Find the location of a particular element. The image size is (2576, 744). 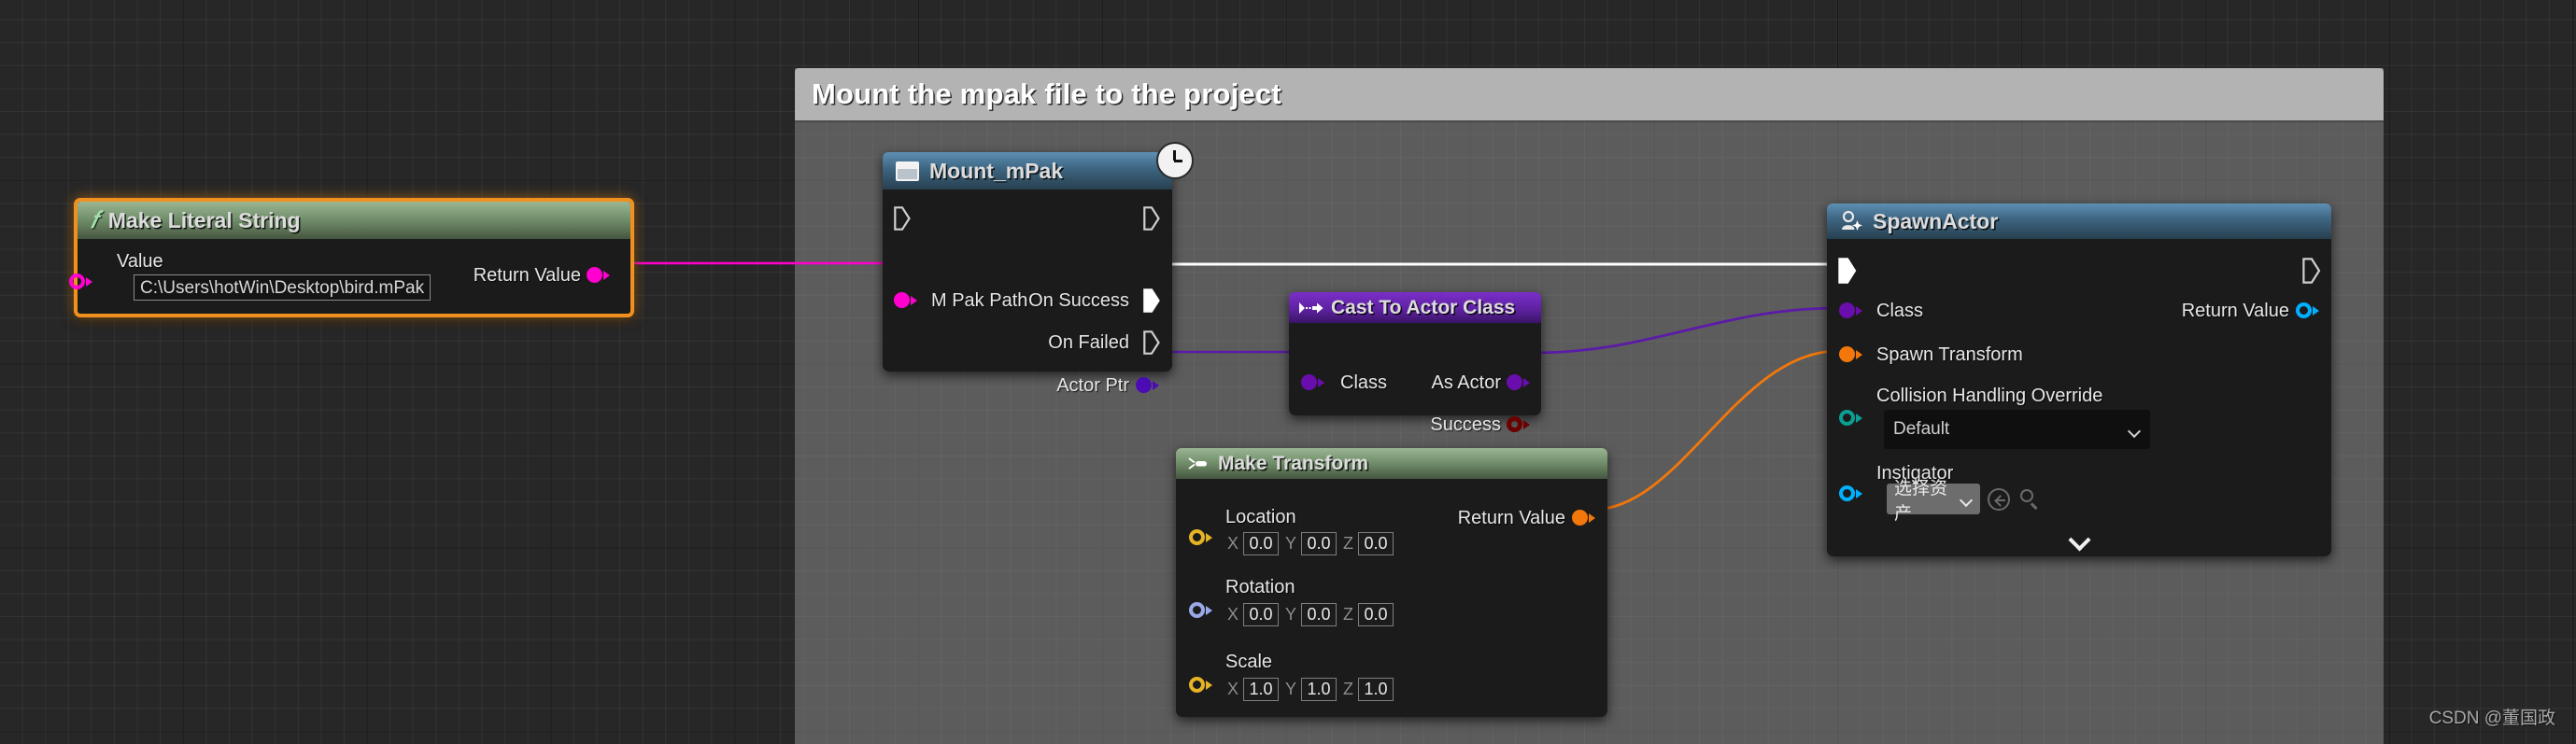

pin-success-output is located at coordinates (1518, 424).